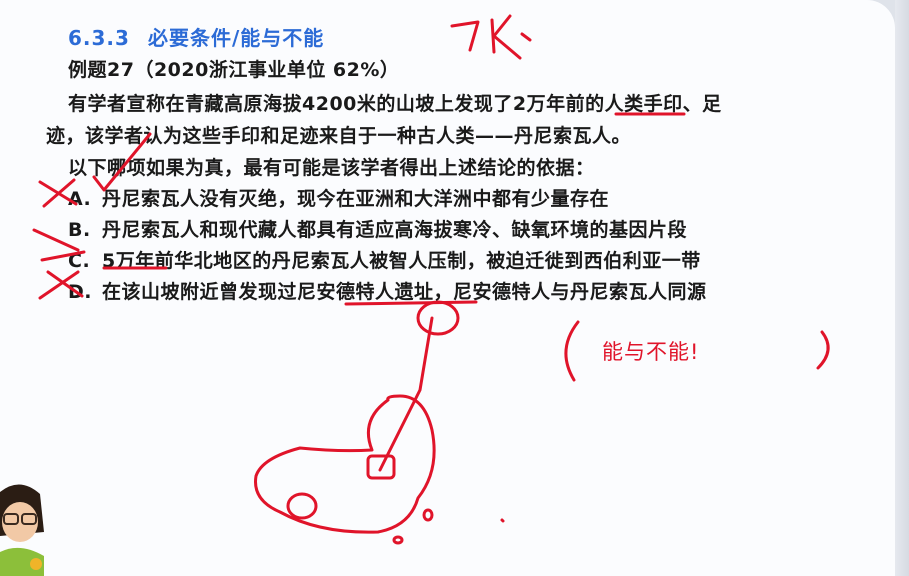 This screenshot has width=909, height=576. What do you see at coordinates (234, 70) in the screenshot?
I see `example-label: 例题27（2020浙江事业单位 62%）` at bounding box center [234, 70].